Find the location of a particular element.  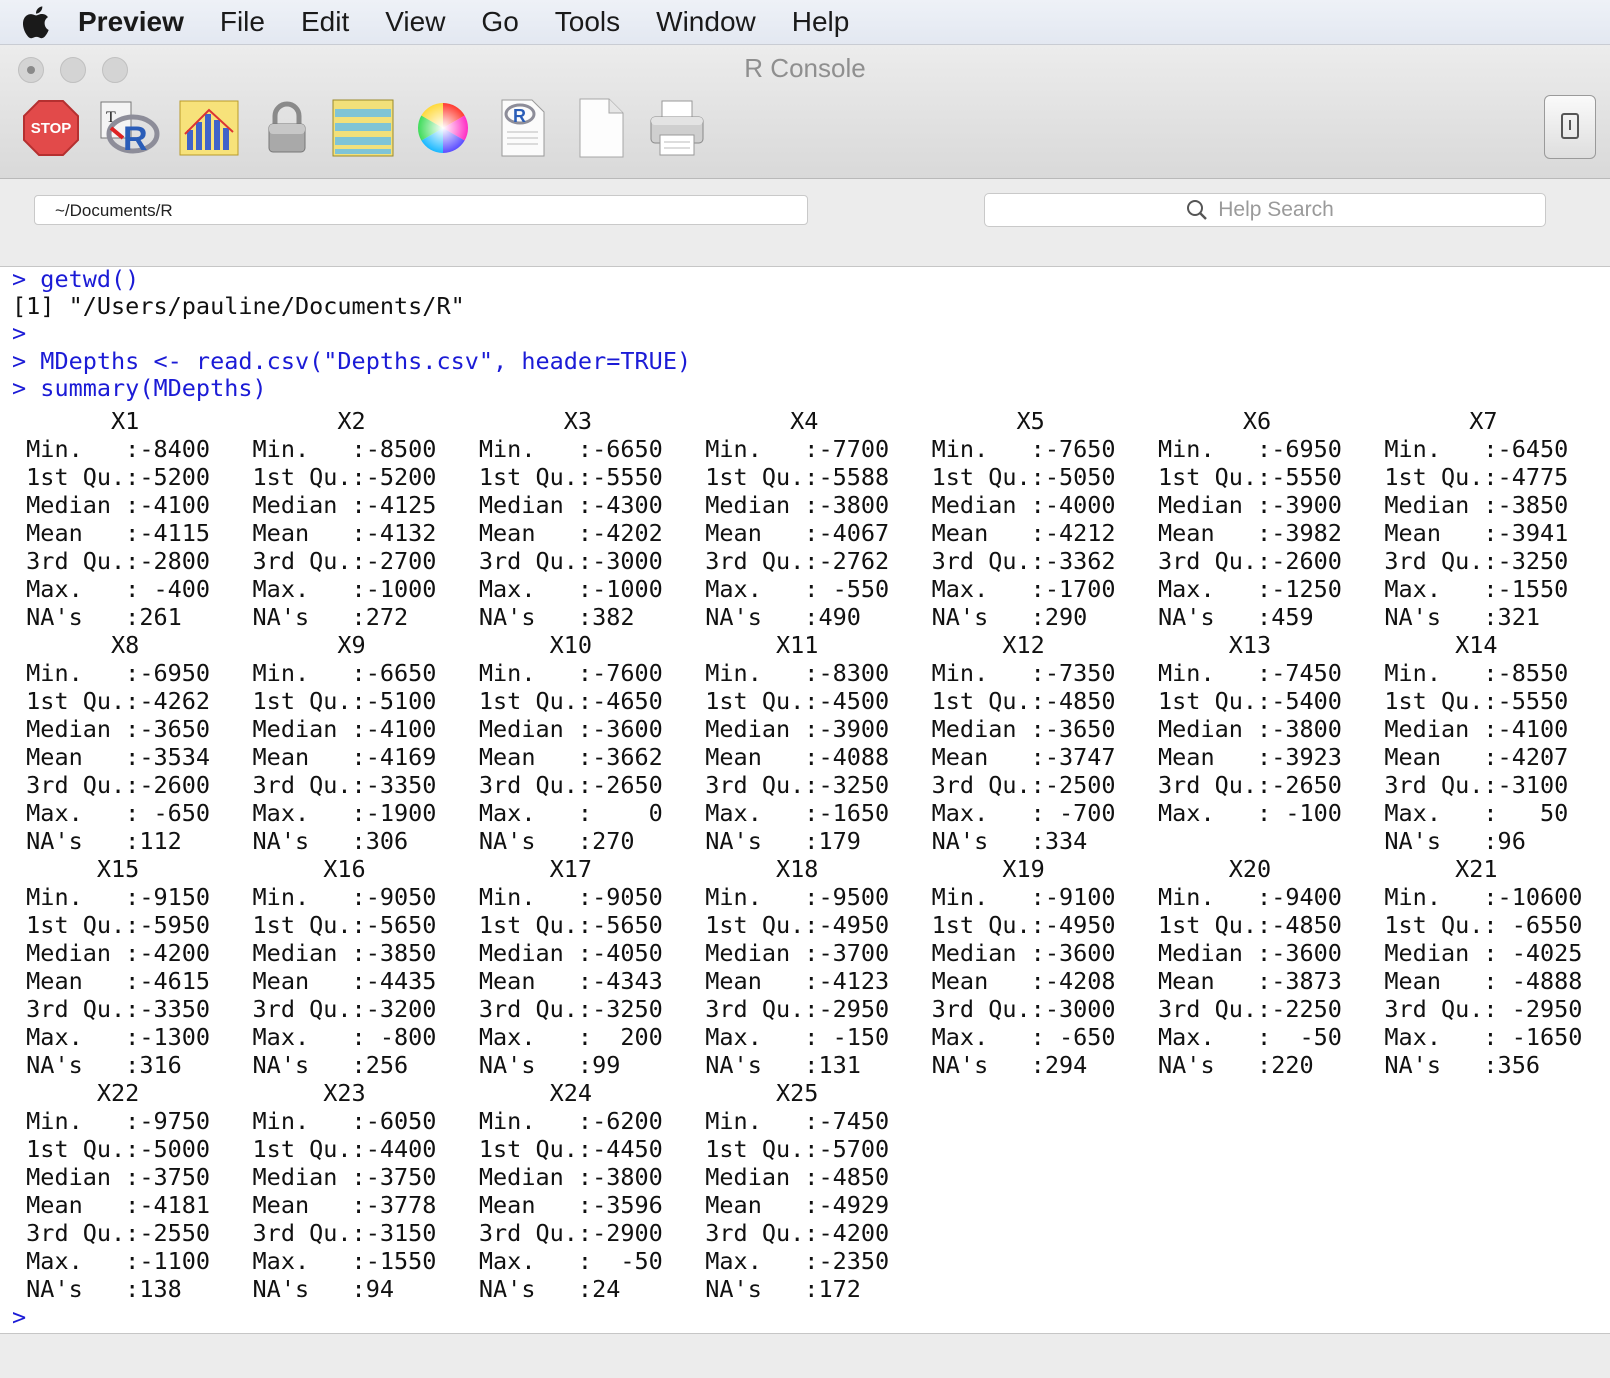

menu-tools: Tools is located at coordinates (587, 22).